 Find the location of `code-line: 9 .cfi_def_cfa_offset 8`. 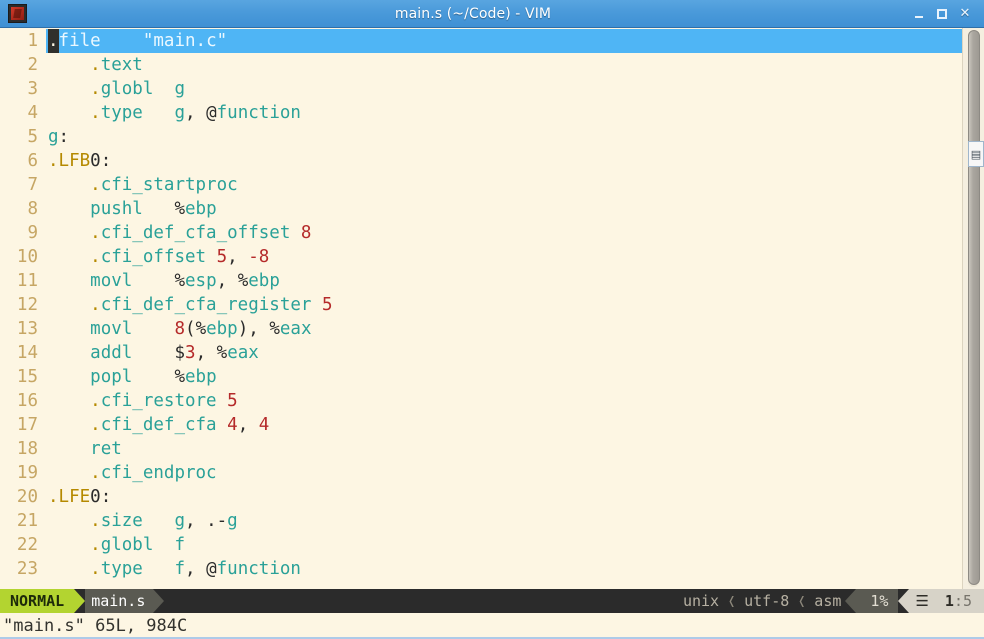

code-line: 9 .cfi_def_cfa_offset 8 is located at coordinates (481, 233).